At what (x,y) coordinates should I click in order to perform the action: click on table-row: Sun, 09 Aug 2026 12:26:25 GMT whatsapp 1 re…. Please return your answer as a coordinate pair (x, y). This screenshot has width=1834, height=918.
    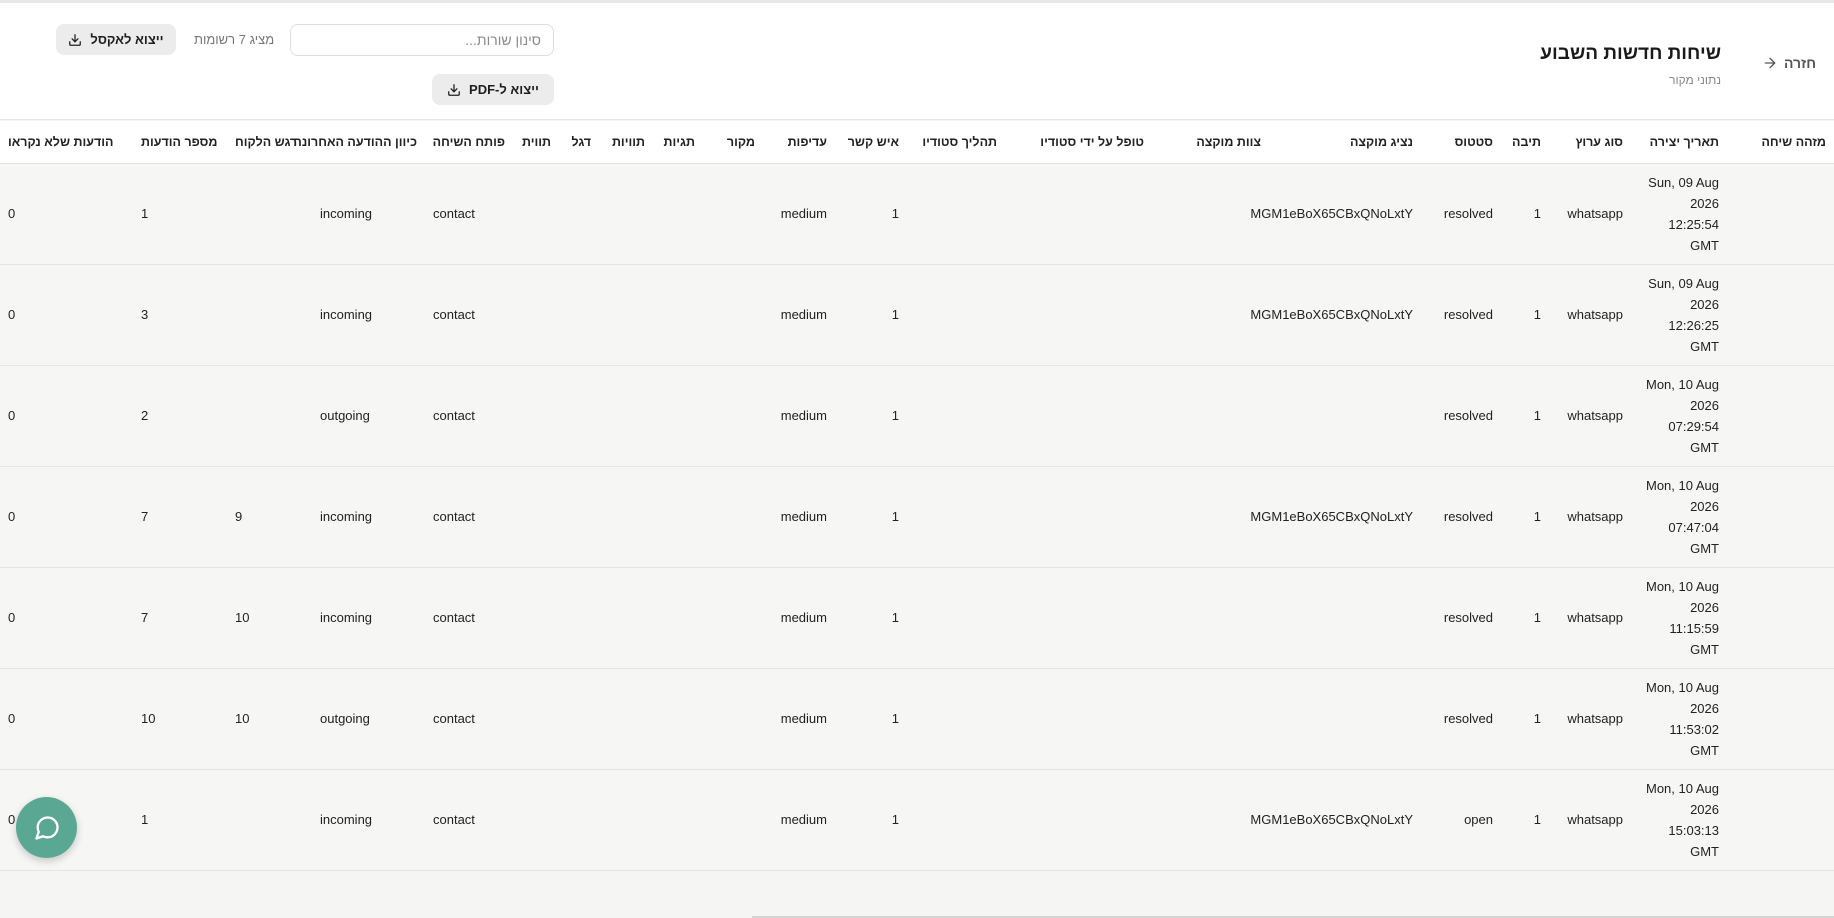
    Looking at the image, I should click on (917, 315).